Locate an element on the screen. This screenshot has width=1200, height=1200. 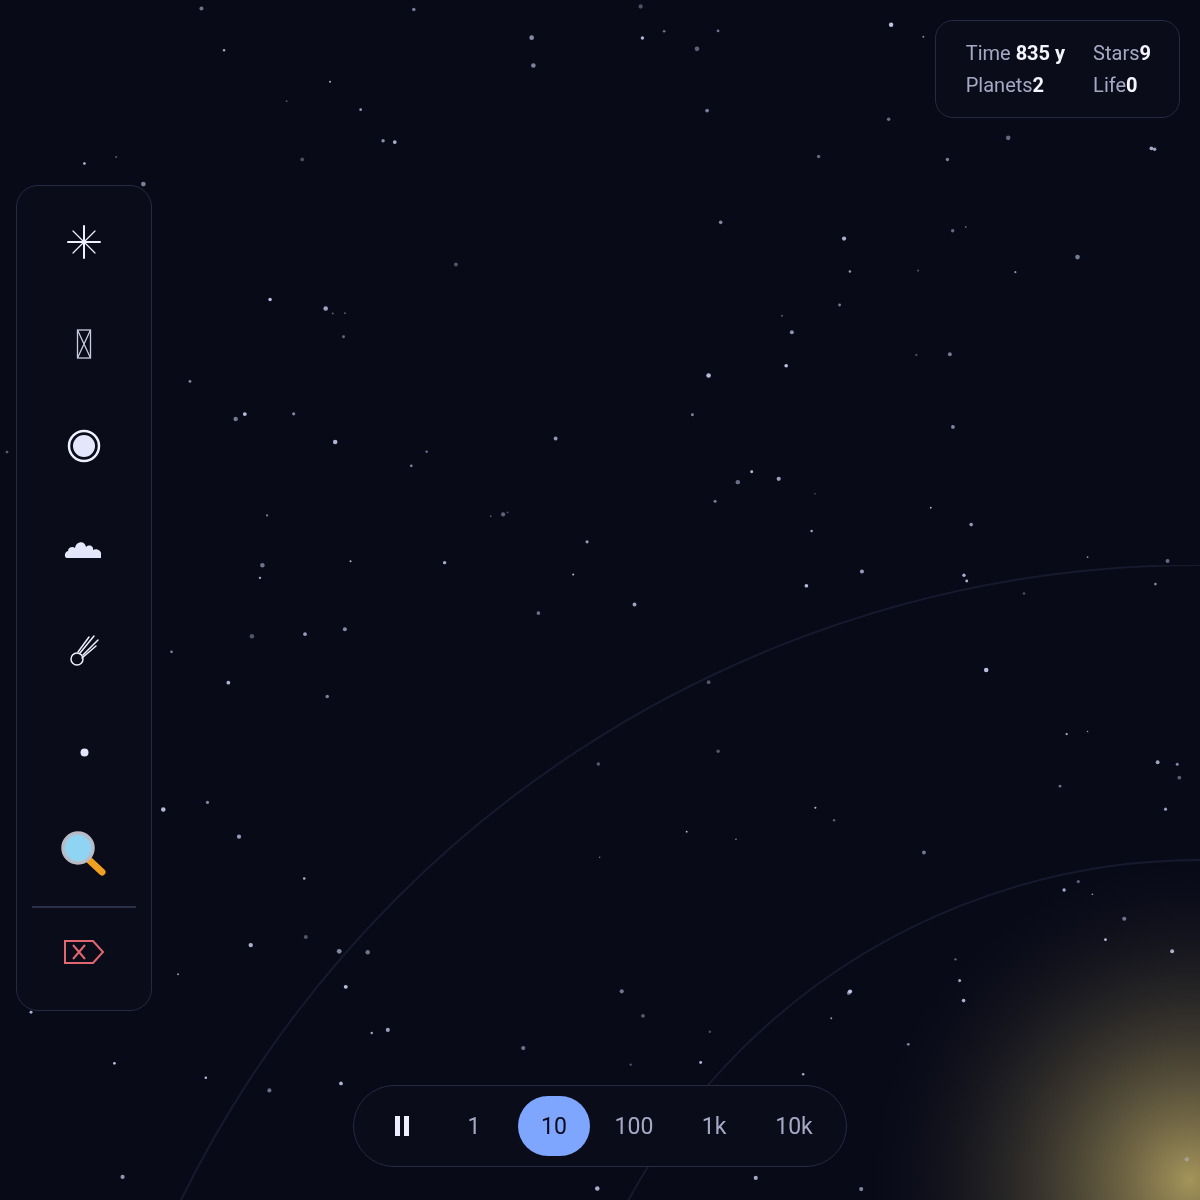
speed-button: 1 is located at coordinates (474, 1126).